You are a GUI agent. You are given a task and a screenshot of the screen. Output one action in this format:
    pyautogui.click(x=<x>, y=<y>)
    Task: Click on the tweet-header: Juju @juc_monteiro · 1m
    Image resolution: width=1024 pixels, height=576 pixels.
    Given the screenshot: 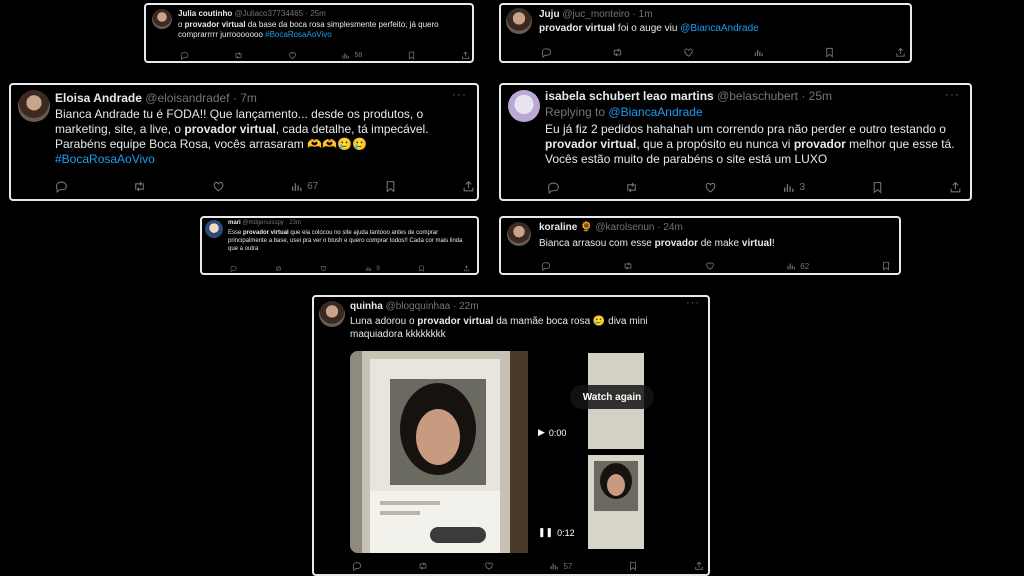 What is the action you would take?
    pyautogui.click(x=596, y=14)
    